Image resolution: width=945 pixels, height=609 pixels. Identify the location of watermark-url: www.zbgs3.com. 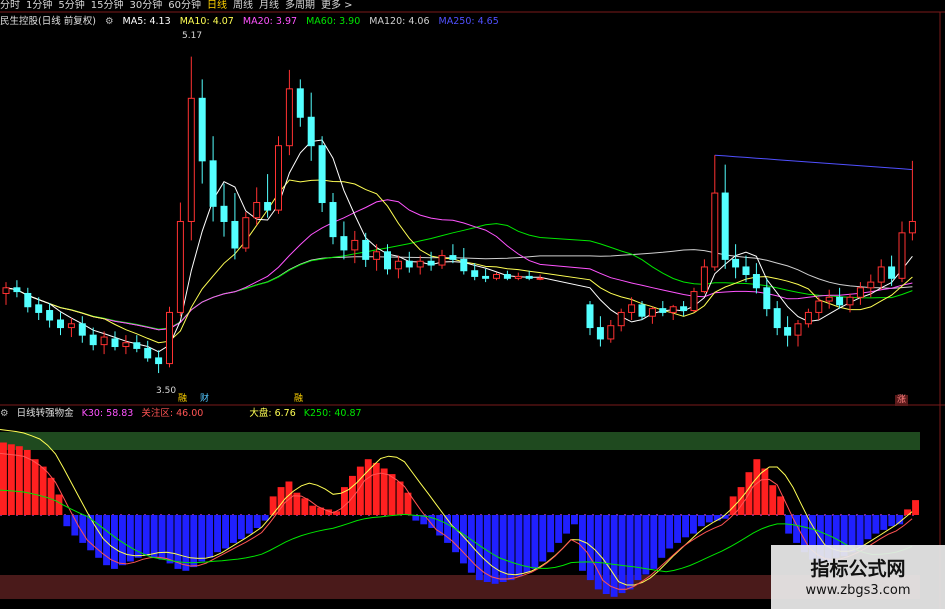
(858, 590).